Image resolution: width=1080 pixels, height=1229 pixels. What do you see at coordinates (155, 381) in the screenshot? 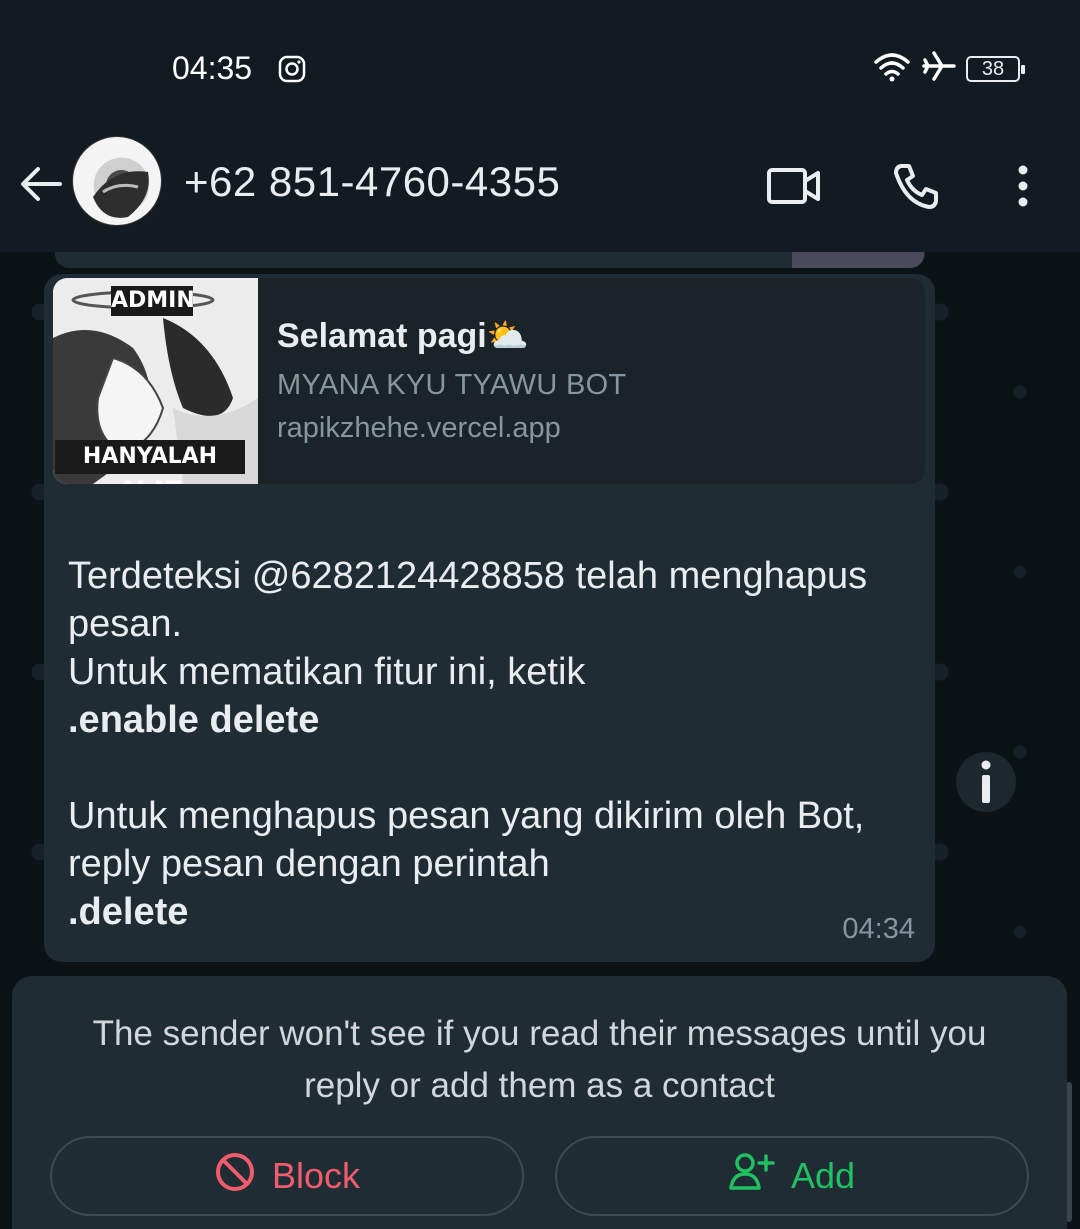
I see `link-preview-thumbnail: ADMIN HANYALAH ALAT` at bounding box center [155, 381].